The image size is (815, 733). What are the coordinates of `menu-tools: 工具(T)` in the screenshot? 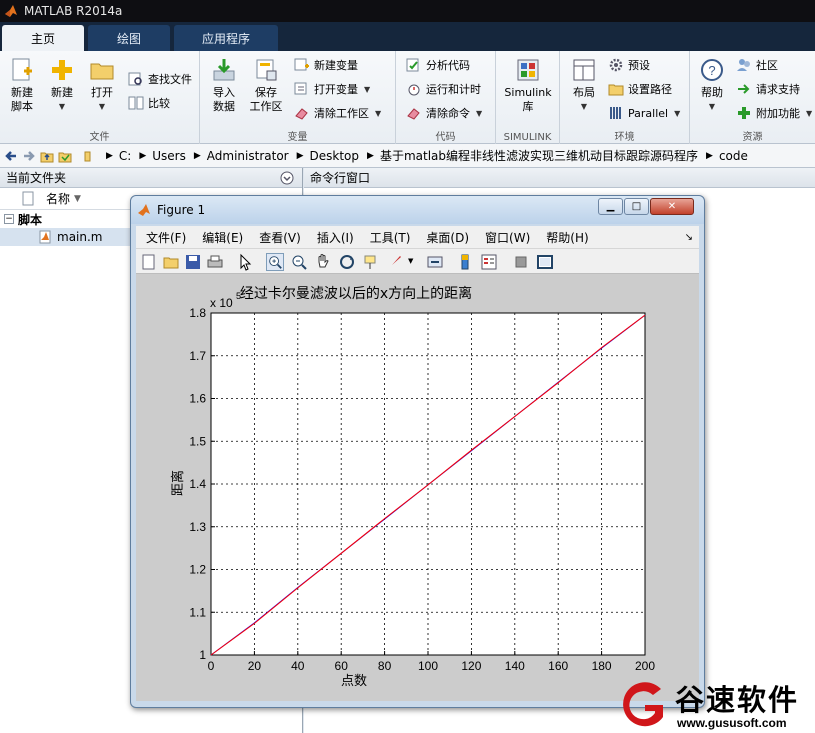 It's located at (390, 237).